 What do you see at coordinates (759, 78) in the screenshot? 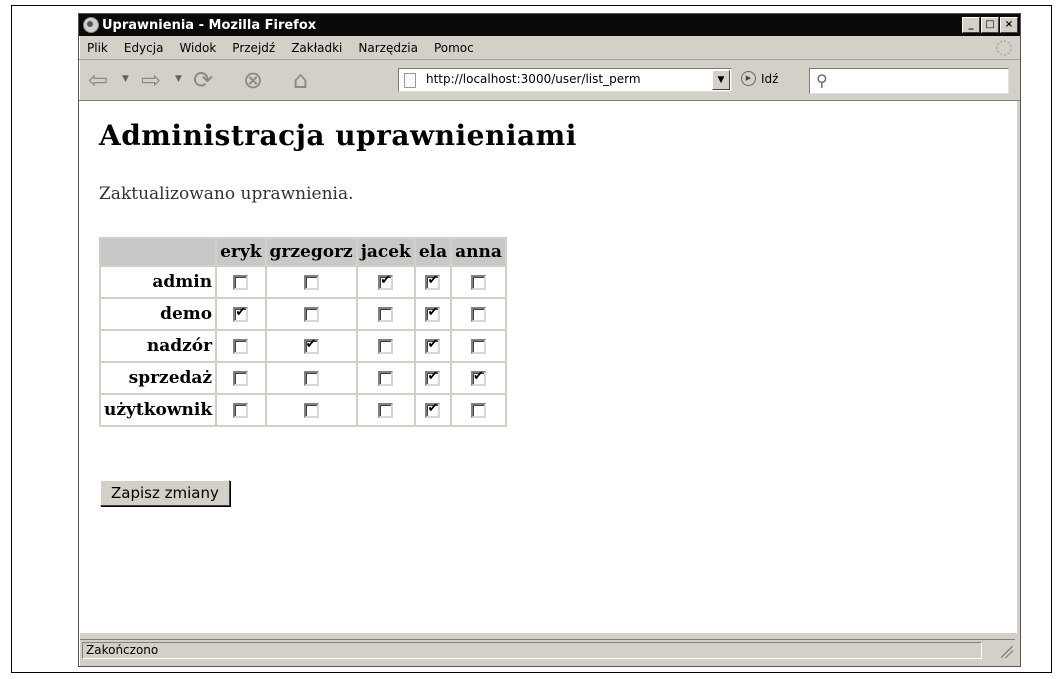
I see `go-button: ▶ Idź` at bounding box center [759, 78].